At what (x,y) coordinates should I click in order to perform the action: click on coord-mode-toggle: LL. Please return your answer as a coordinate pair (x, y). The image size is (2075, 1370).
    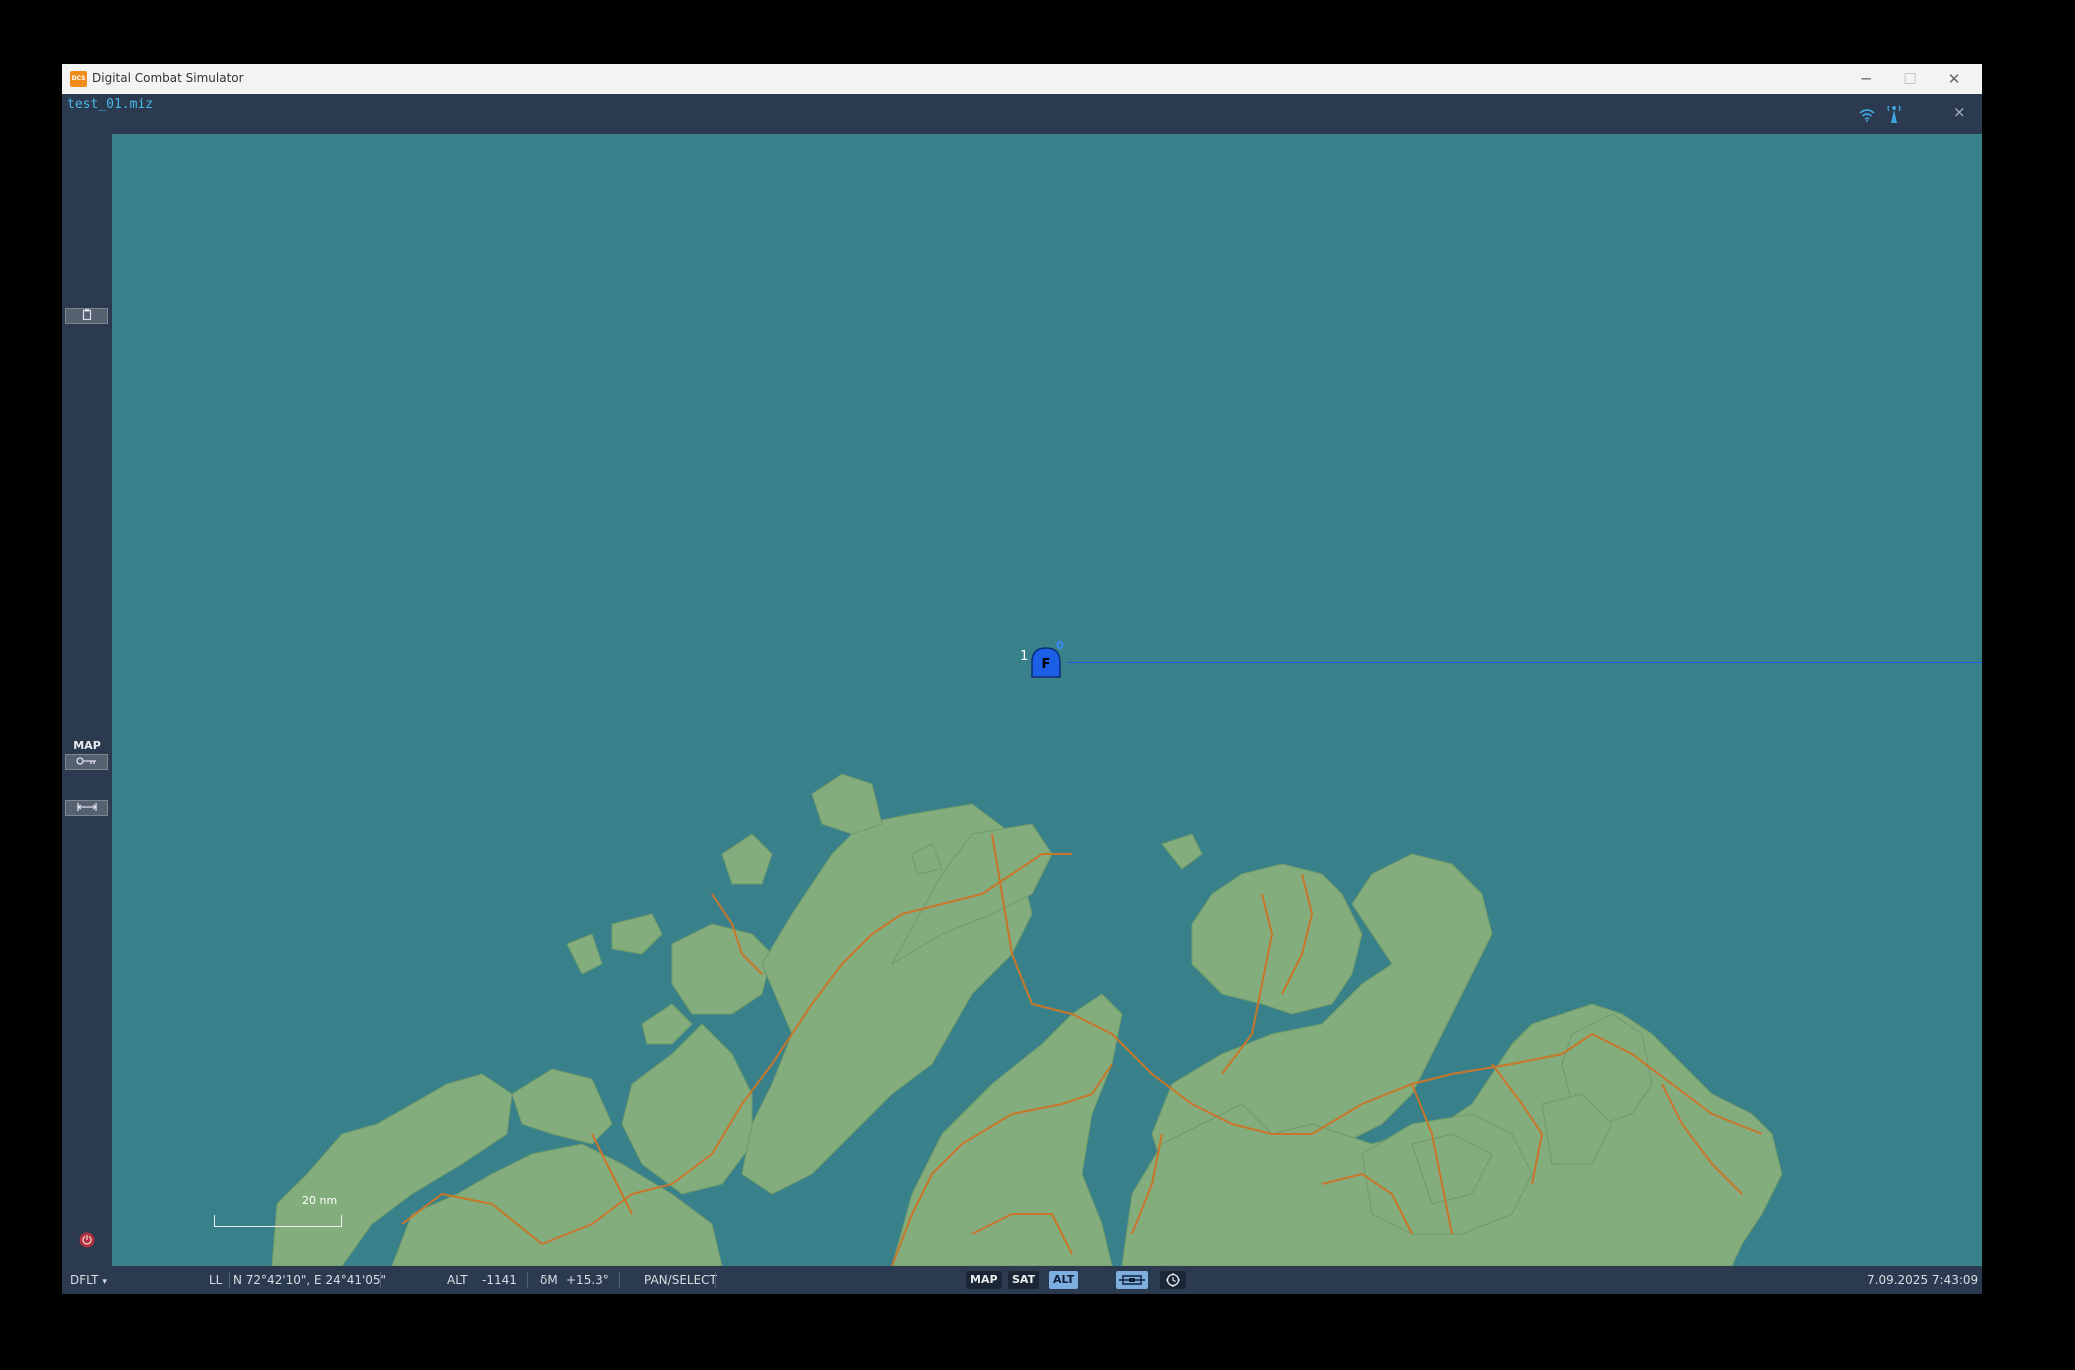
    Looking at the image, I should click on (215, 1280).